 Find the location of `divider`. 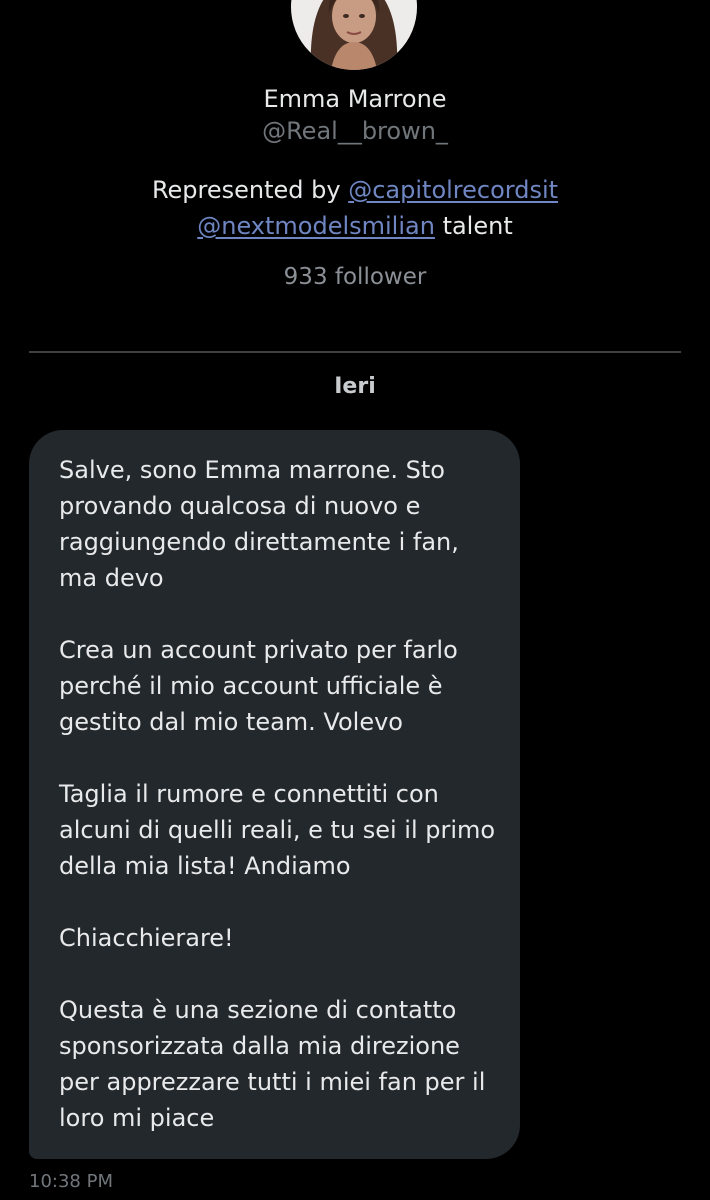

divider is located at coordinates (355, 352).